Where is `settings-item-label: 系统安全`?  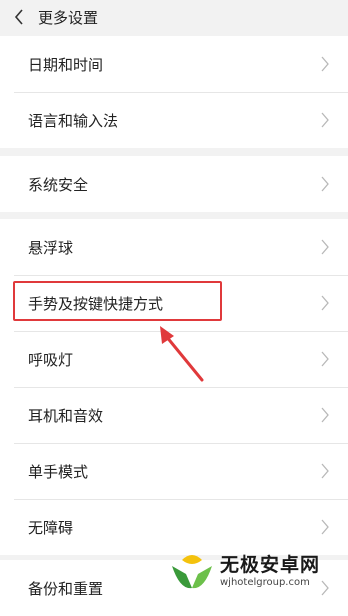
settings-item-label: 系统安全 is located at coordinates (58, 184).